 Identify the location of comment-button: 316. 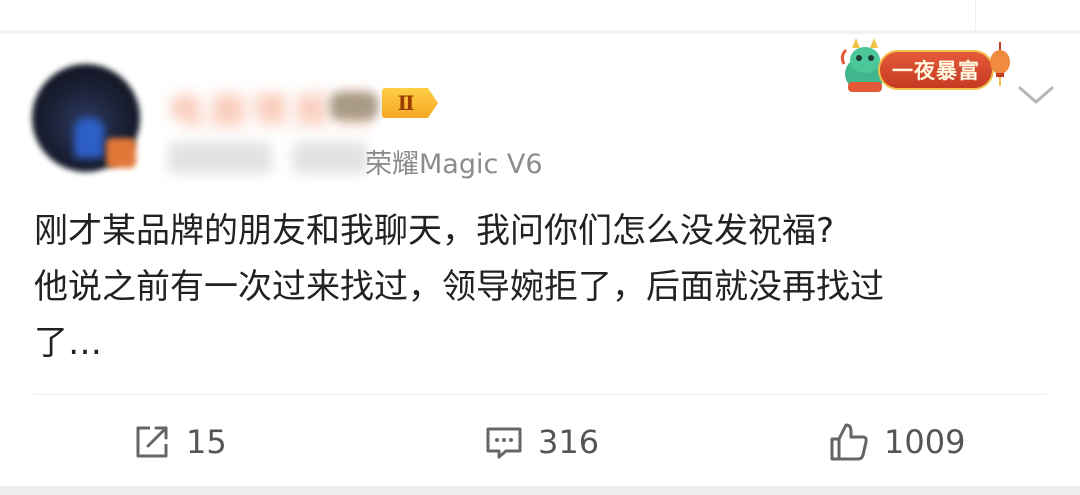
(541, 442).